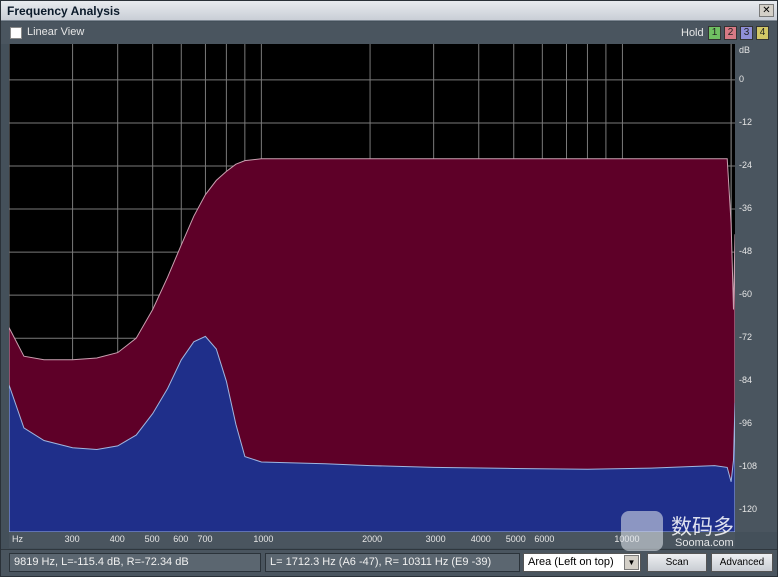  I want to click on x-tick-label: 300, so click(72, 539).